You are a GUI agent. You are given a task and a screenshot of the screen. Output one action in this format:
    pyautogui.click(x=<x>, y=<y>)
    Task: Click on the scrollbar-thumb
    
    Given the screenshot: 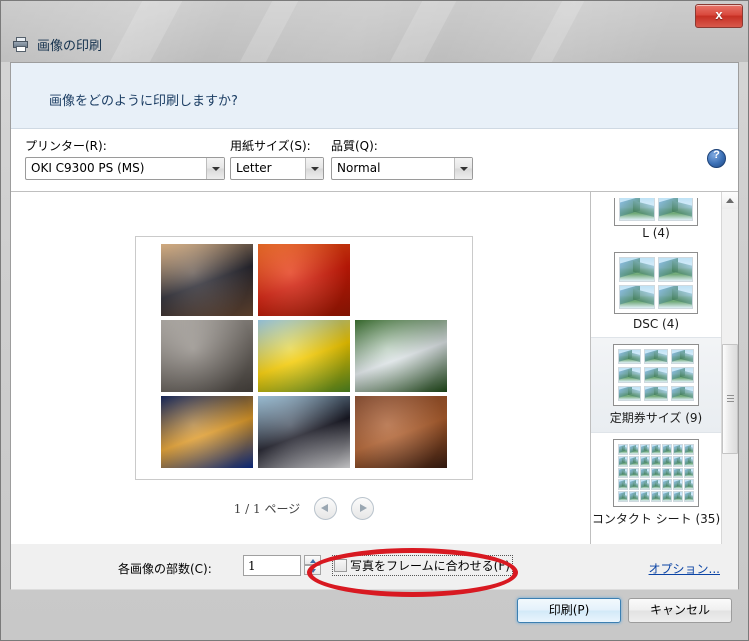 What is the action you would take?
    pyautogui.click(x=730, y=399)
    